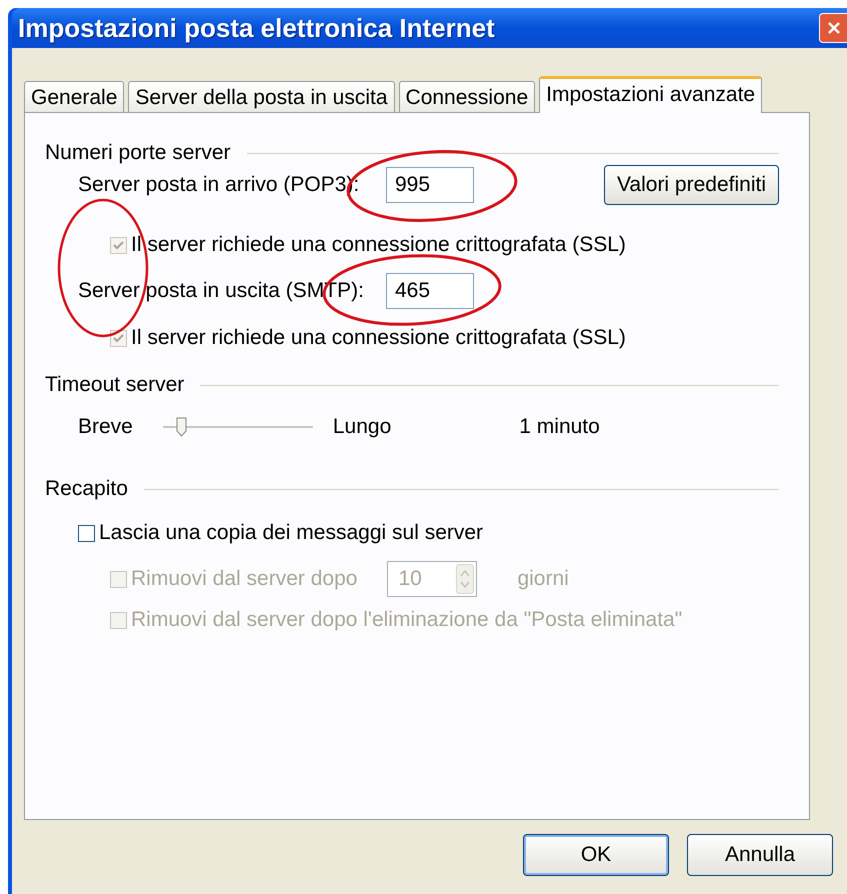 This screenshot has height=894, width=847. Describe the element at coordinates (86, 489) in the screenshot. I see `group-heading: Recapito` at that location.